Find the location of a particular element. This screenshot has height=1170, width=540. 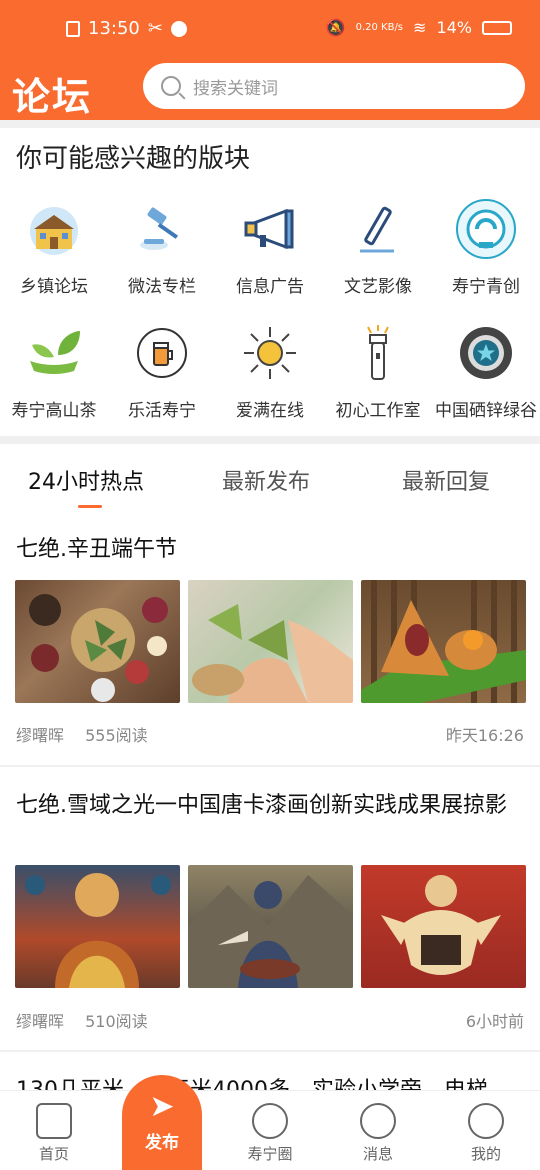

user-icon is located at coordinates (486, 1121).